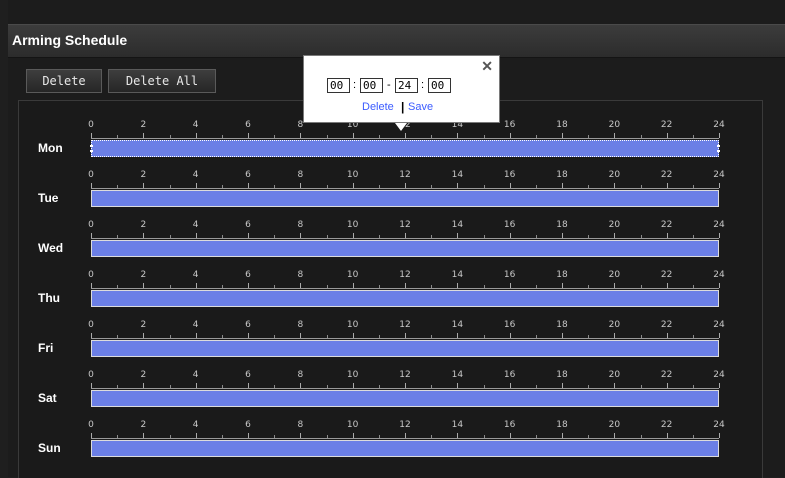  Describe the element at coordinates (405, 448) in the screenshot. I see `schedule-bar-sun` at that location.